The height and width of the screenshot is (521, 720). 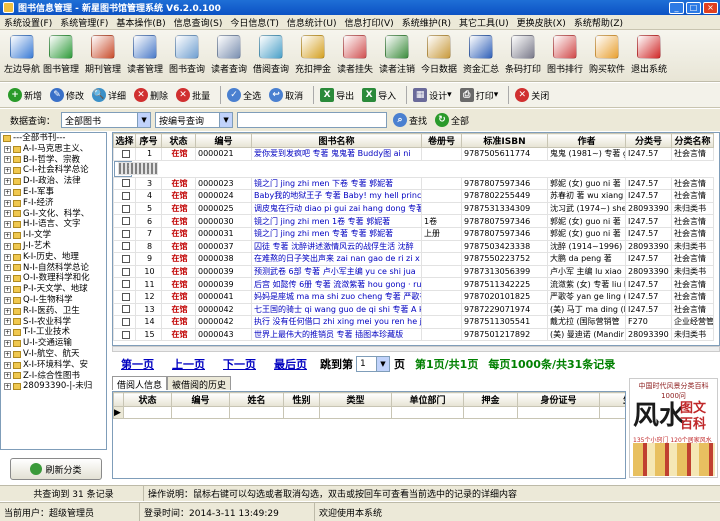 I want to click on toolbar-button: 条码打印, so click(x=523, y=55).